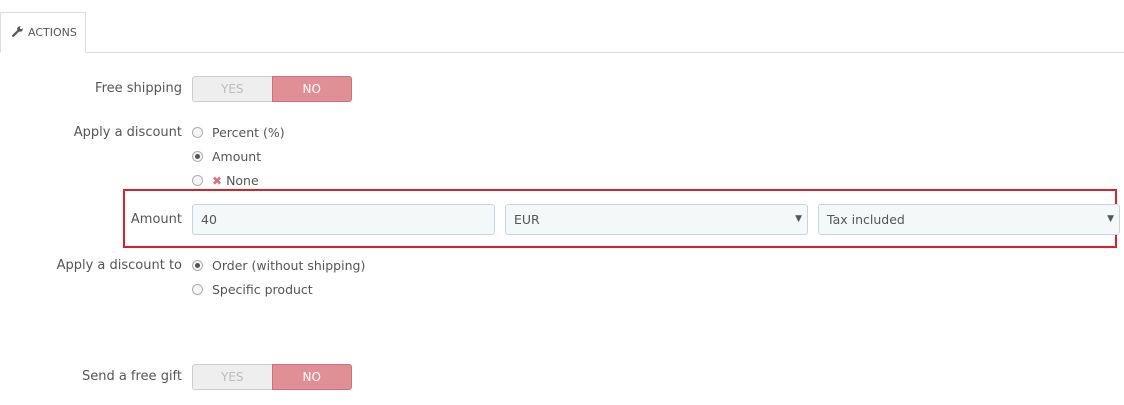  What do you see at coordinates (156, 219) in the screenshot?
I see `amount-label: Amount` at bounding box center [156, 219].